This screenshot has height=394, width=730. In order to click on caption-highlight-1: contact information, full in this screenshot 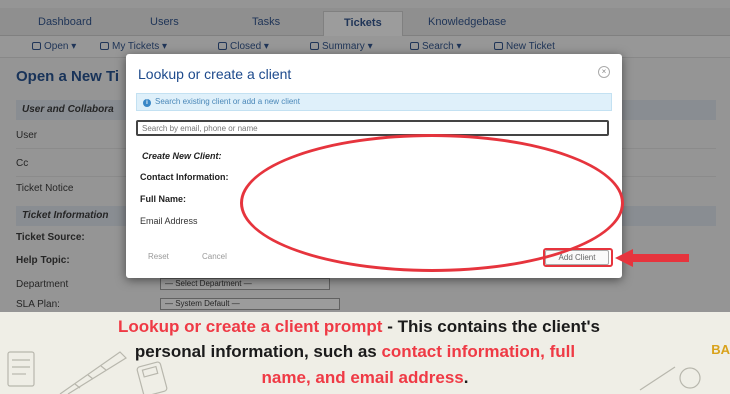, I will do `click(478, 351)`.